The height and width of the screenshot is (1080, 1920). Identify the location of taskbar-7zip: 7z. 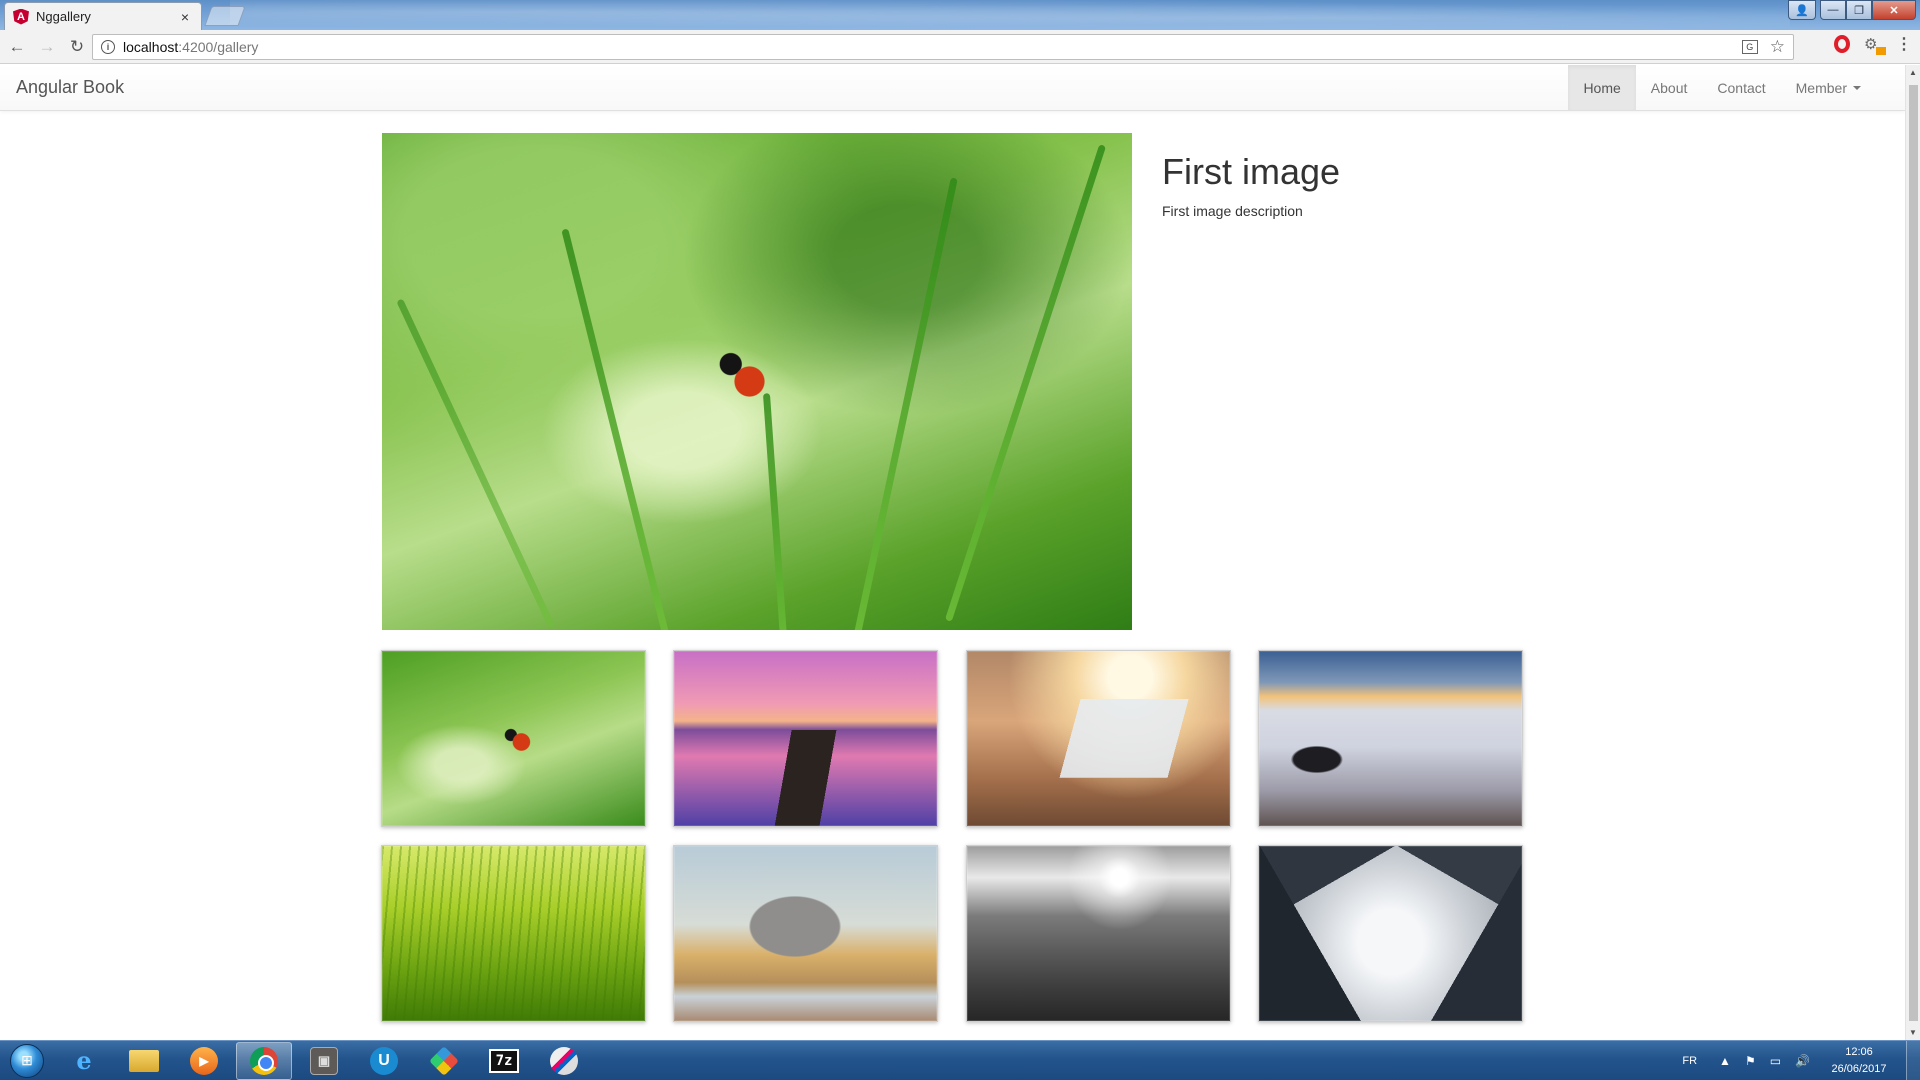
(504, 1061).